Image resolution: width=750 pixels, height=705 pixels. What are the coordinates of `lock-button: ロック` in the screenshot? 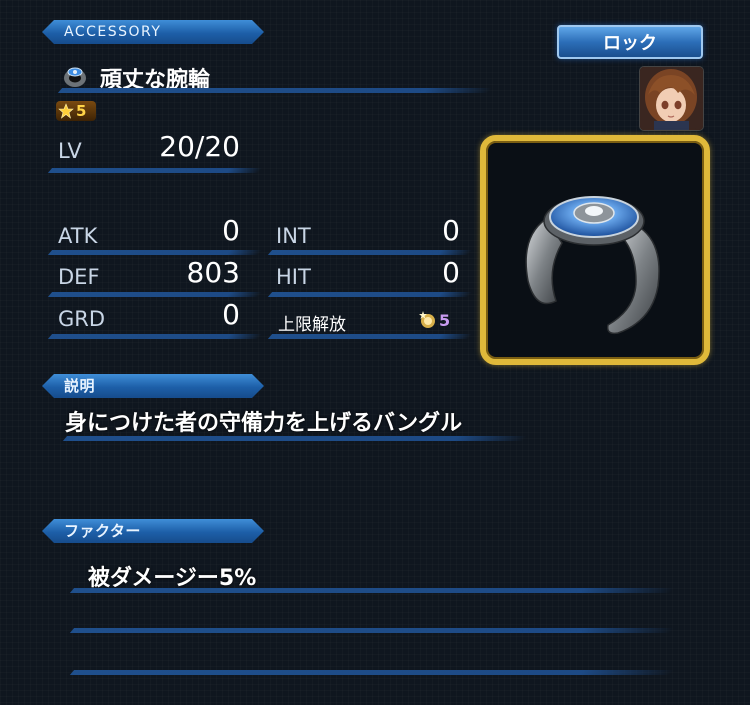 It's located at (630, 42).